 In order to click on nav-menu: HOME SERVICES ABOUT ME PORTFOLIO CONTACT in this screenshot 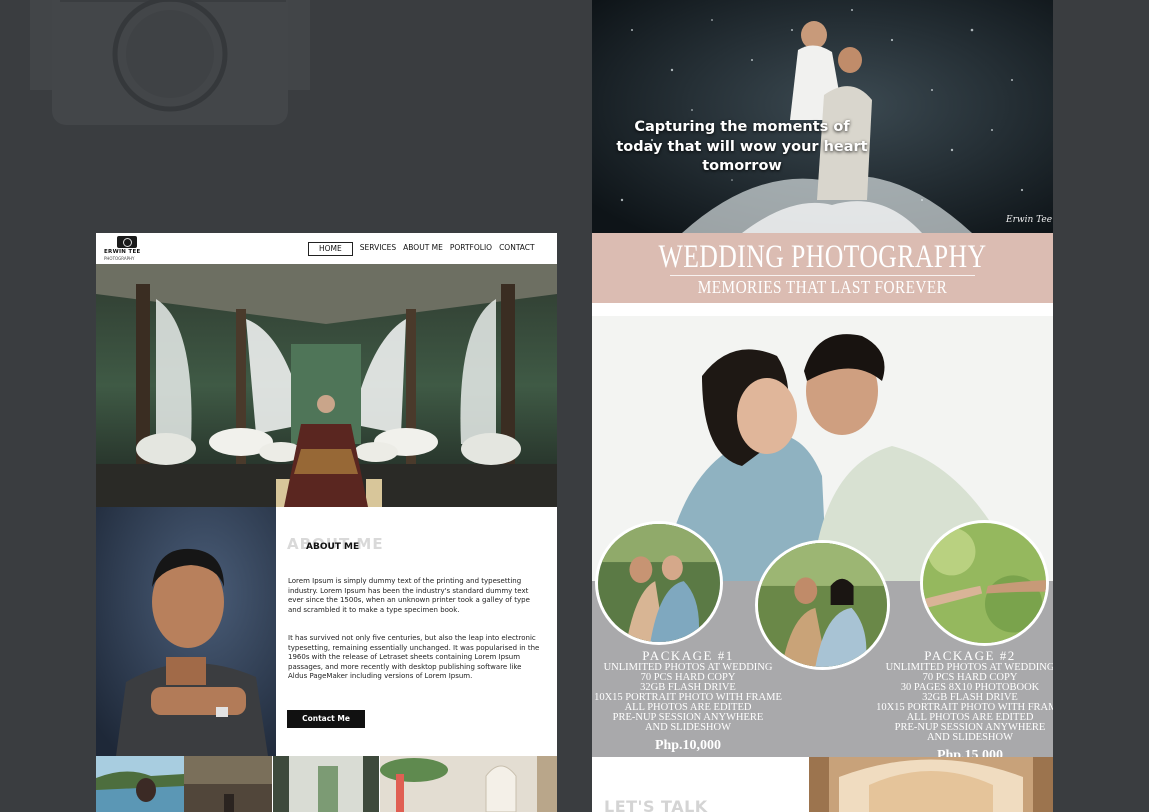, I will do `click(421, 249)`.